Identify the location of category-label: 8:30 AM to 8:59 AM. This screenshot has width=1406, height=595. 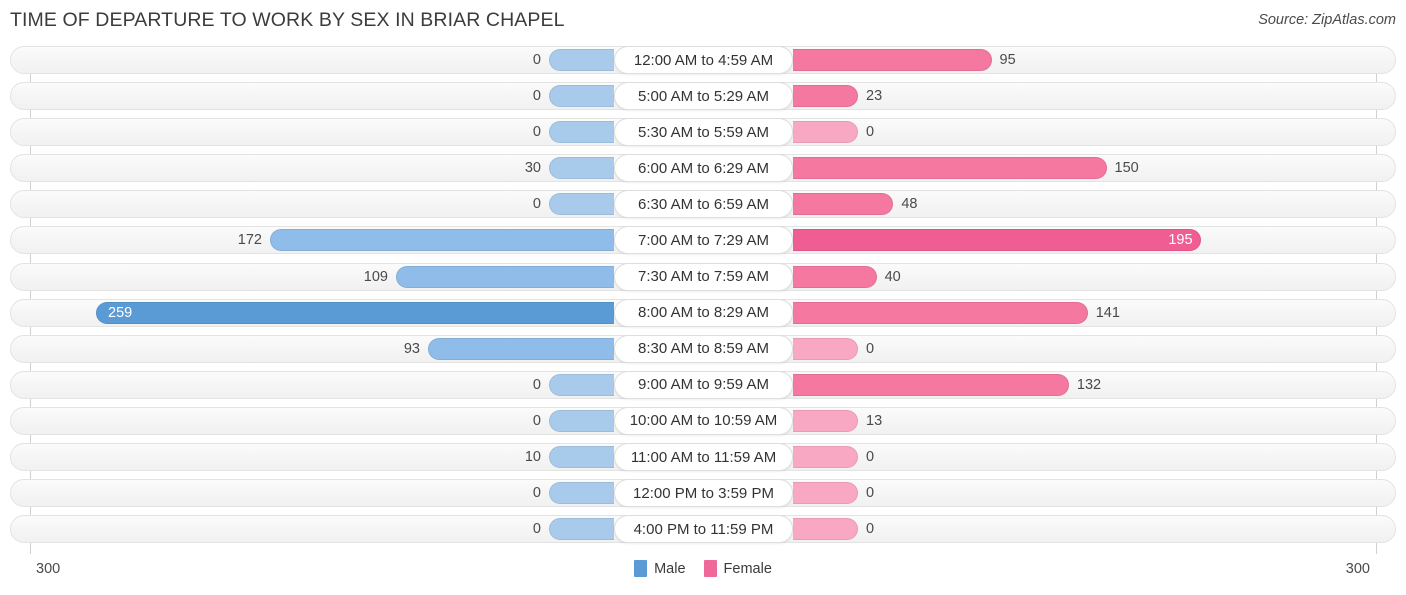
(703, 348).